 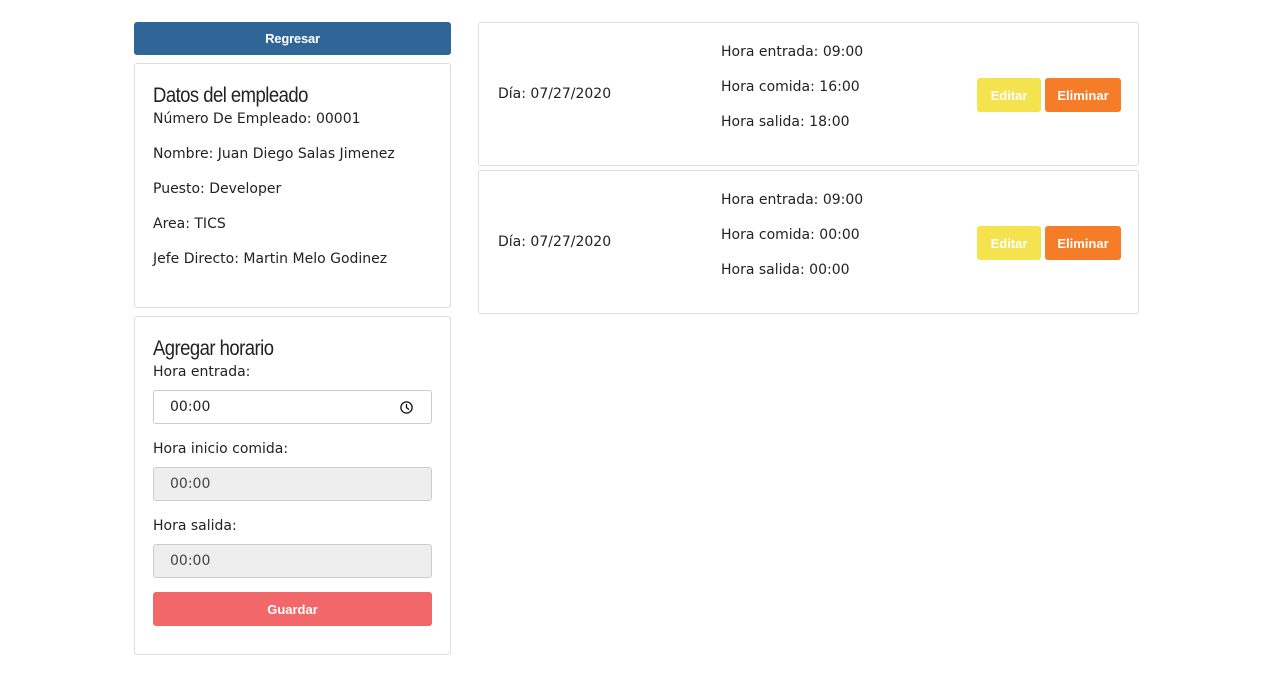 What do you see at coordinates (213, 348) in the screenshot?
I see `schedule-form-title: Agregar horario` at bounding box center [213, 348].